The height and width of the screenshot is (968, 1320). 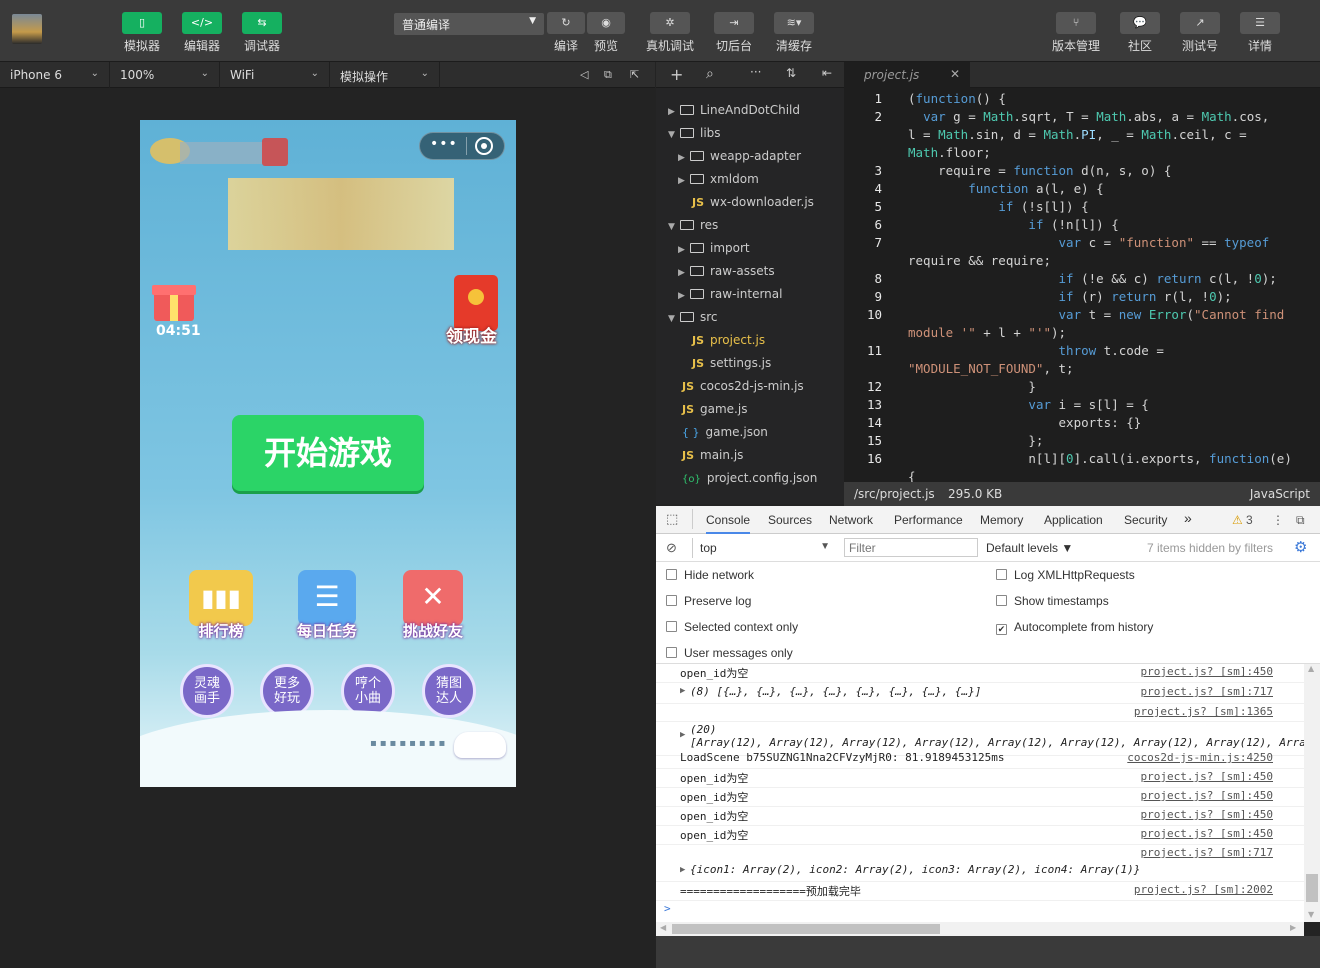 What do you see at coordinates (484, 146) in the screenshot?
I see `close-mini-program-icon` at bounding box center [484, 146].